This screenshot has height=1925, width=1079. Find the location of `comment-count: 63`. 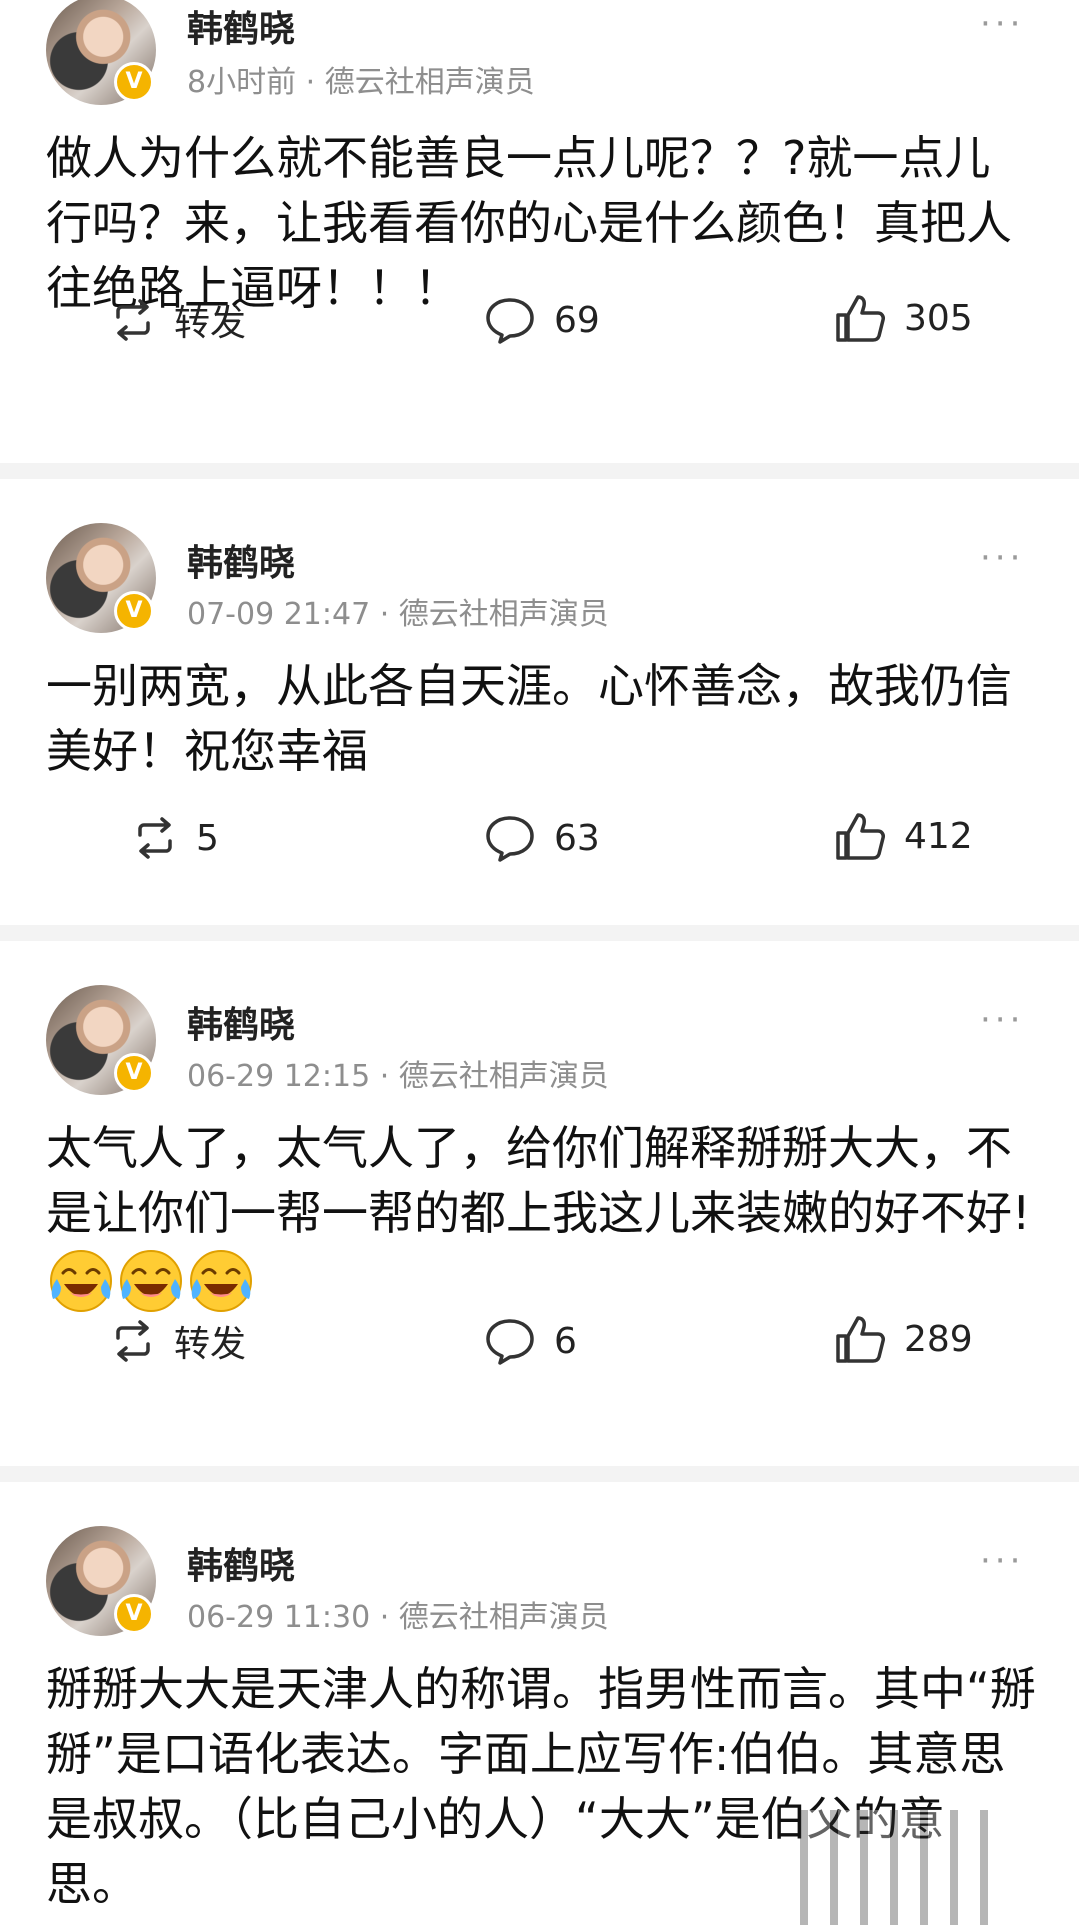

comment-count: 63 is located at coordinates (577, 838).